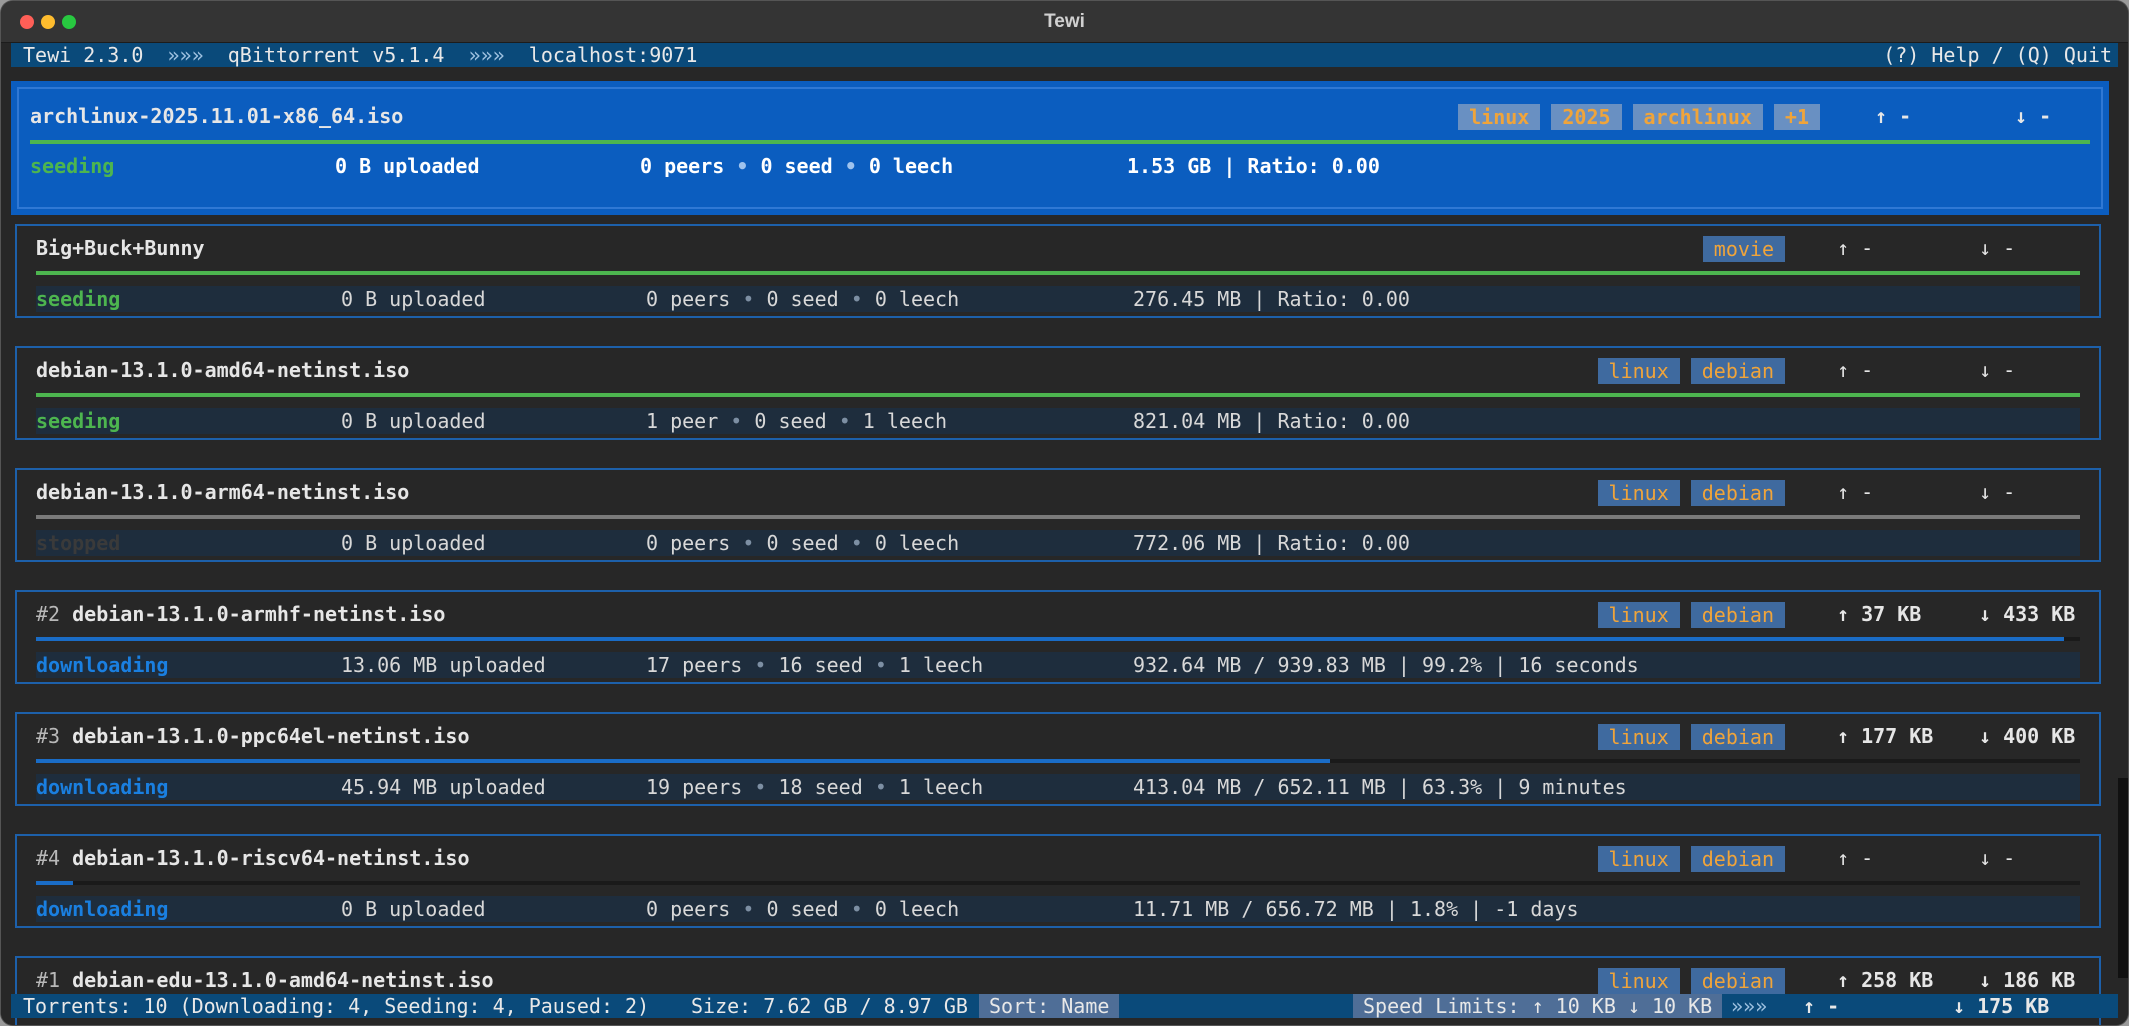 The width and height of the screenshot is (2129, 1026). I want to click on size-info: 11.71 MB / 656.72 MB | 1.8% | -1 days, so click(1356, 909).